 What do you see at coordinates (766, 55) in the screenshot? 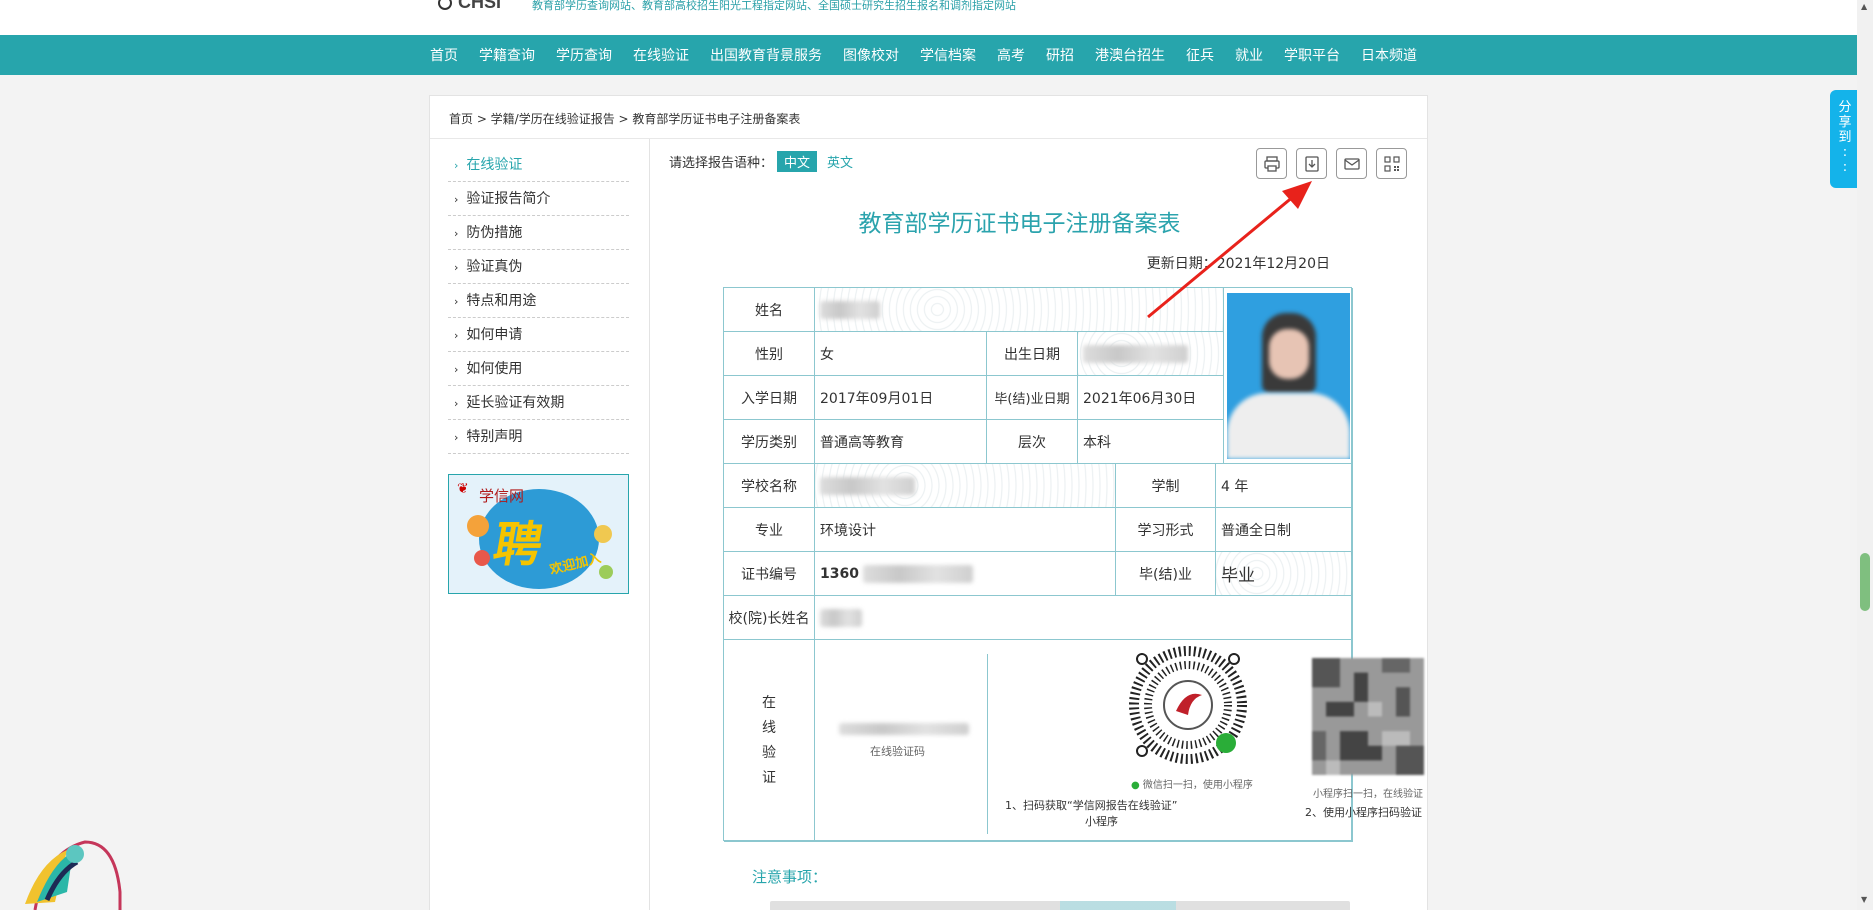
I see `nav-item: 出国教育背景服务` at bounding box center [766, 55].